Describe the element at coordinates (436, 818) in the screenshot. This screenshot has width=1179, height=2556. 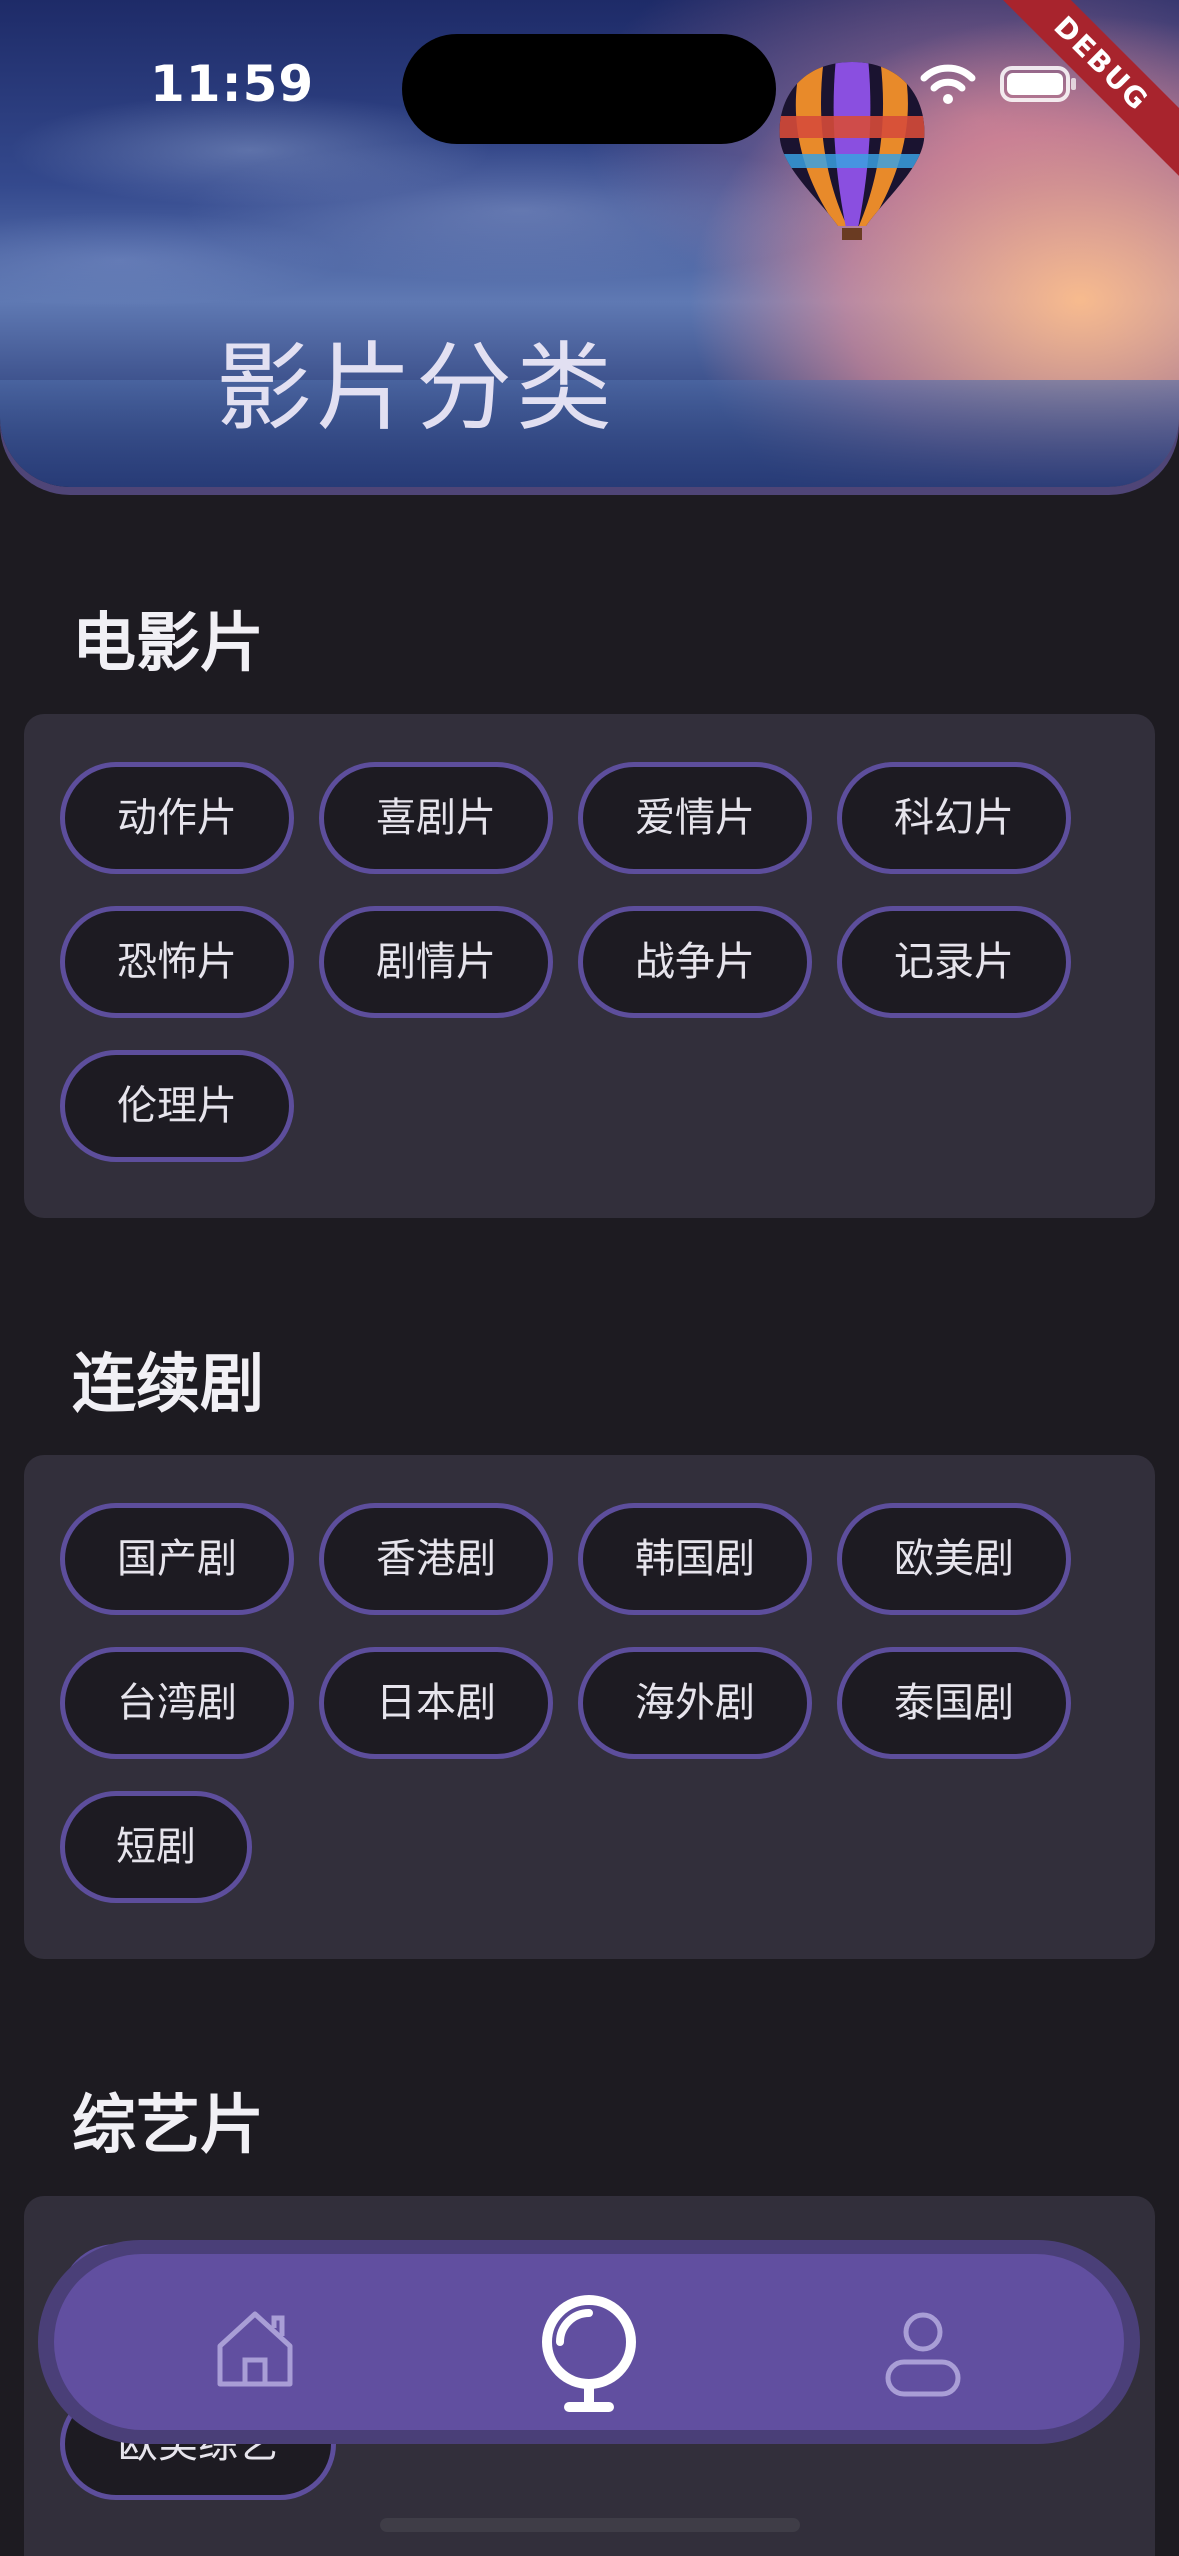
I see `chip-movie-comedy: 喜剧片` at that location.